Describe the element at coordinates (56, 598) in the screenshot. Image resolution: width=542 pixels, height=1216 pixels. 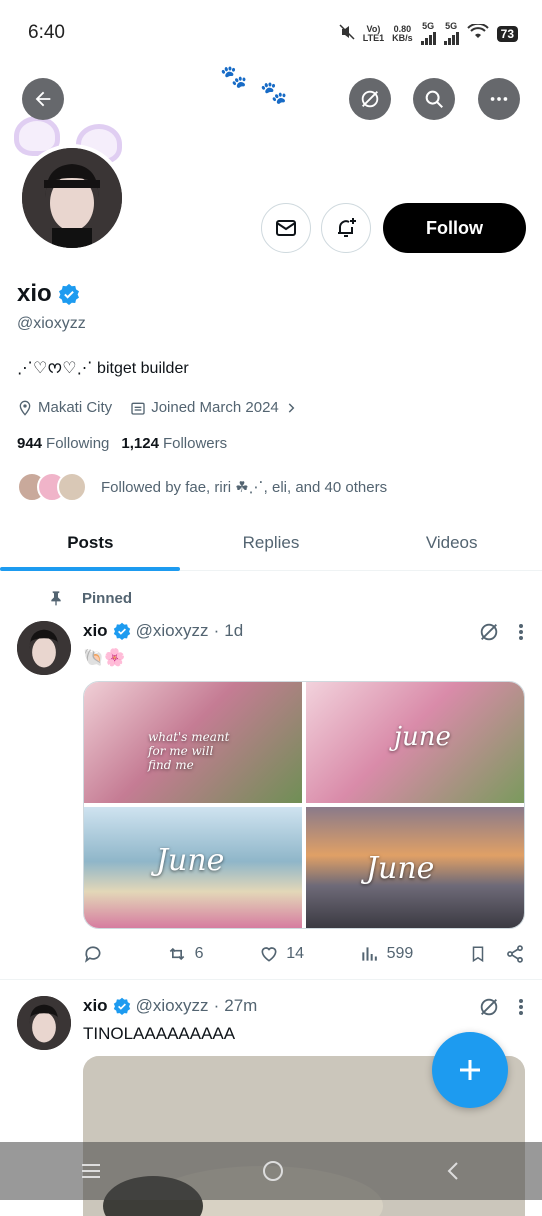
I see `pin-icon` at that location.